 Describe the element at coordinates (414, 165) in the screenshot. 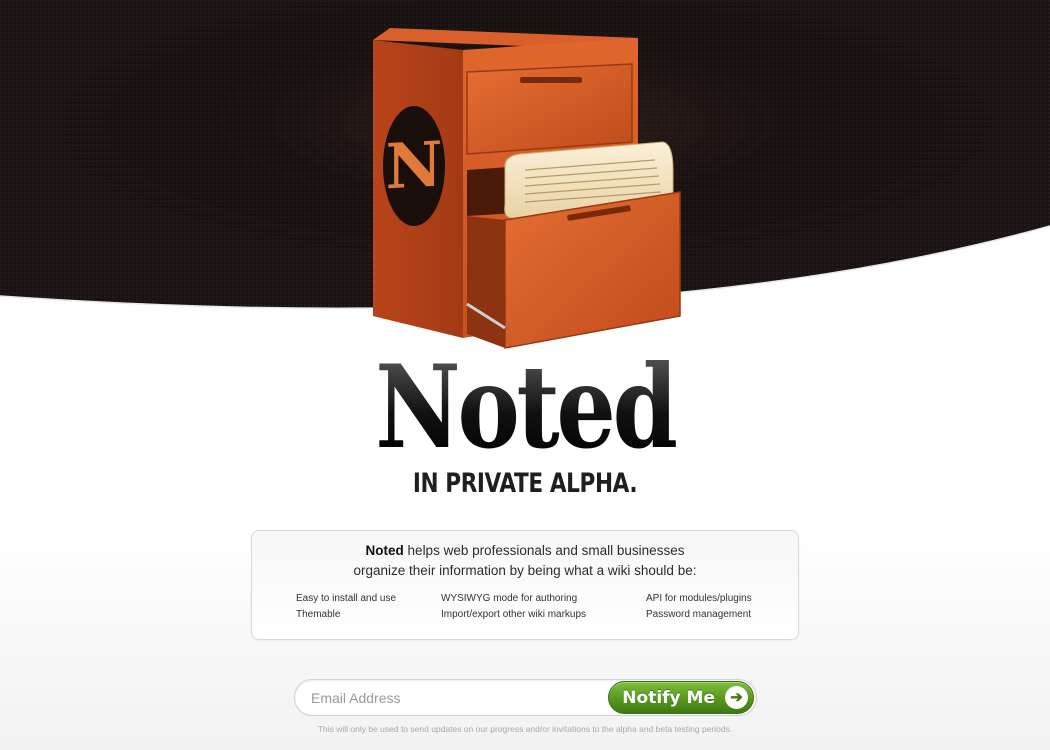

I see `logo-letter: N` at that location.